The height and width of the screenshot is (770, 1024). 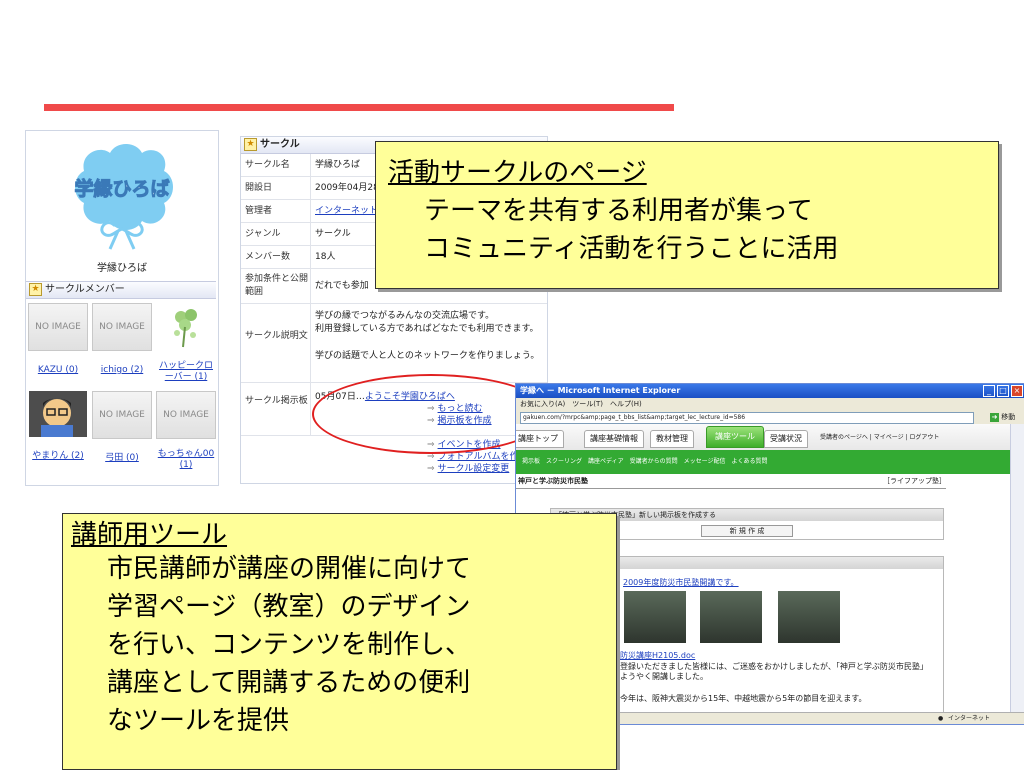 What do you see at coordinates (989, 391) in the screenshot?
I see `minimize-icon: _` at bounding box center [989, 391].